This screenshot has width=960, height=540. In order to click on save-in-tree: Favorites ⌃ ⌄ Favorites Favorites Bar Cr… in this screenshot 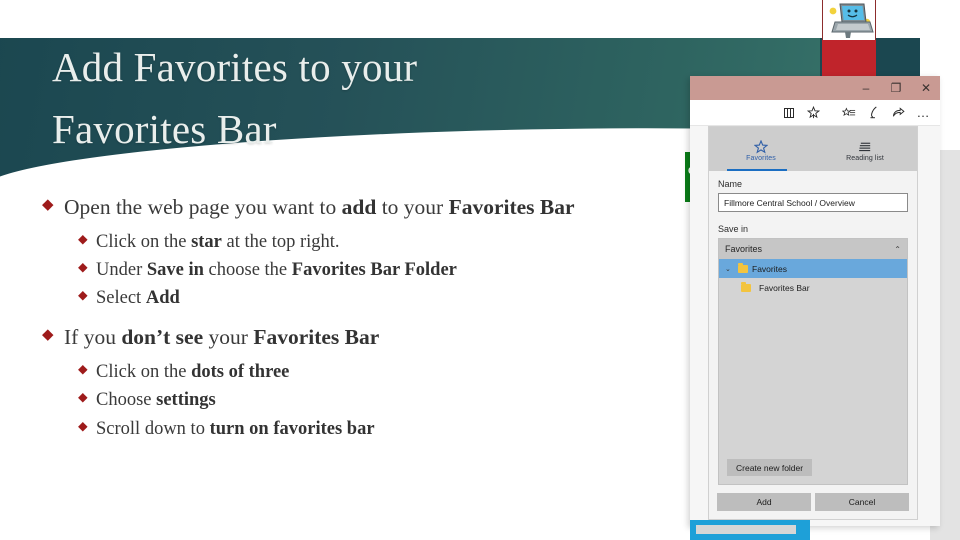, I will do `click(813, 361)`.